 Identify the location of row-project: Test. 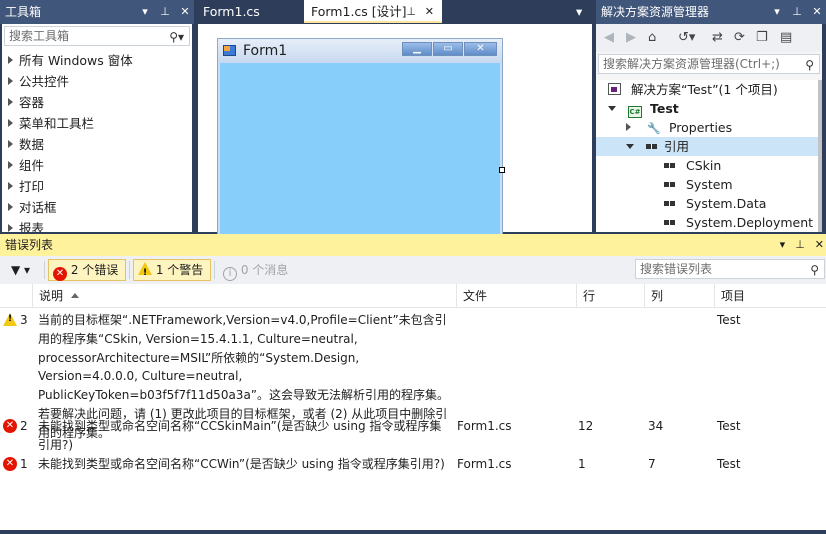
(729, 426).